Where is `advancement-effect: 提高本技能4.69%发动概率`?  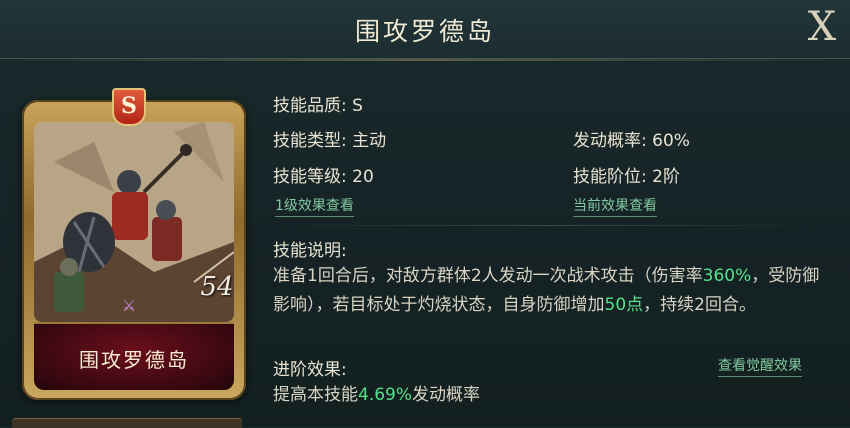 advancement-effect: 提高本技能4.69%发动概率 is located at coordinates (376, 392).